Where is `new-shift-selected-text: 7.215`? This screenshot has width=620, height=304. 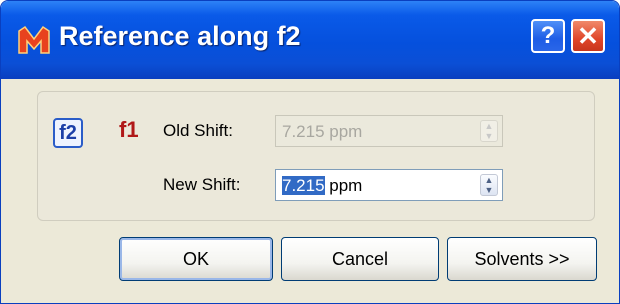
new-shift-selected-text: 7.215 is located at coordinates (303, 185).